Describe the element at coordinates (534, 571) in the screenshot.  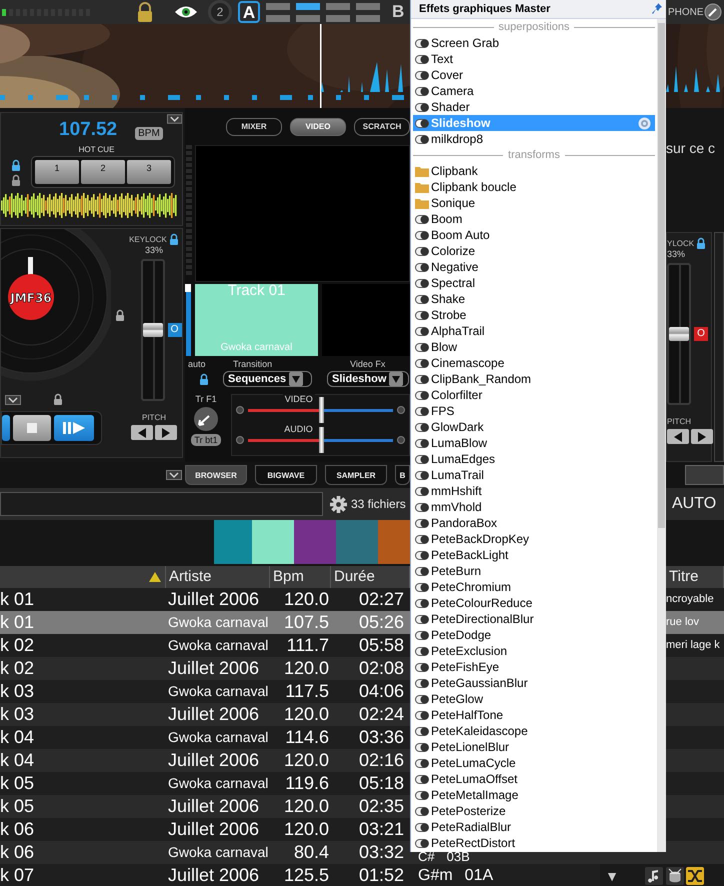
I see `menu-item: PeteBurn` at that location.